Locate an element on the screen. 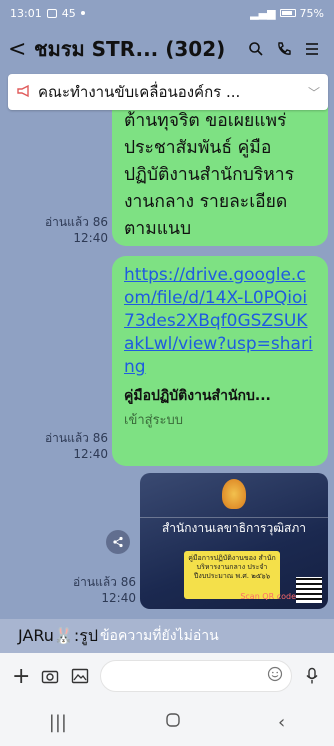 The width and height of the screenshot is (334, 746). home-icon is located at coordinates (173, 722).